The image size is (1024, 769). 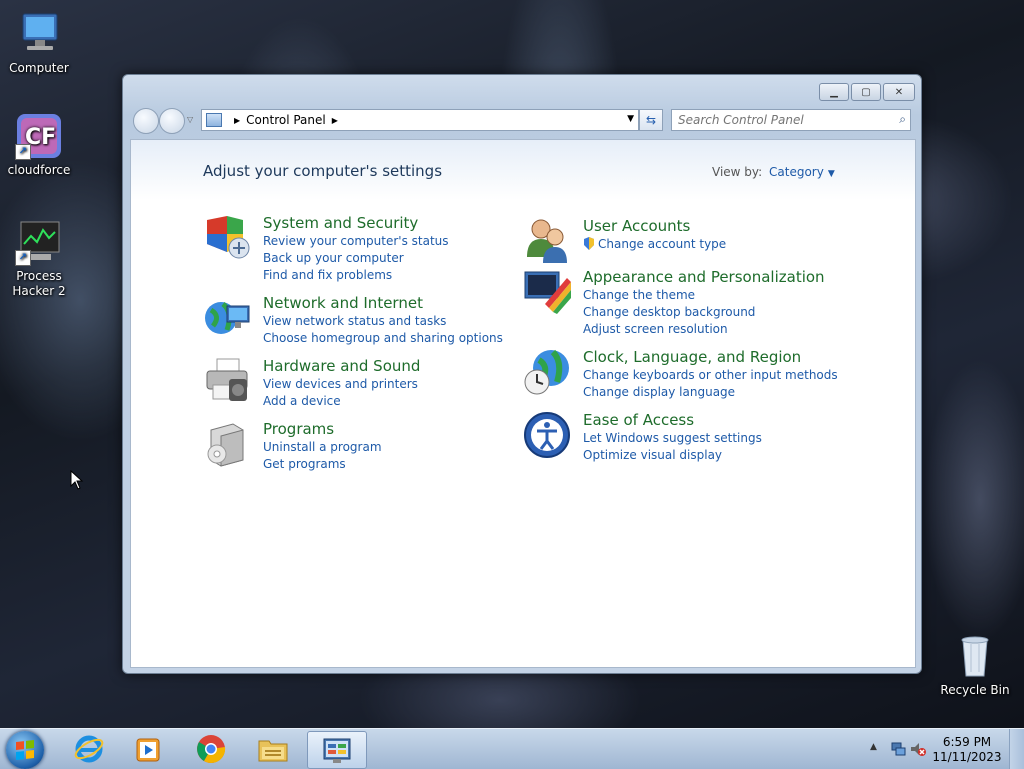 I want to click on volume-muted-icon, so click(x=918, y=749).